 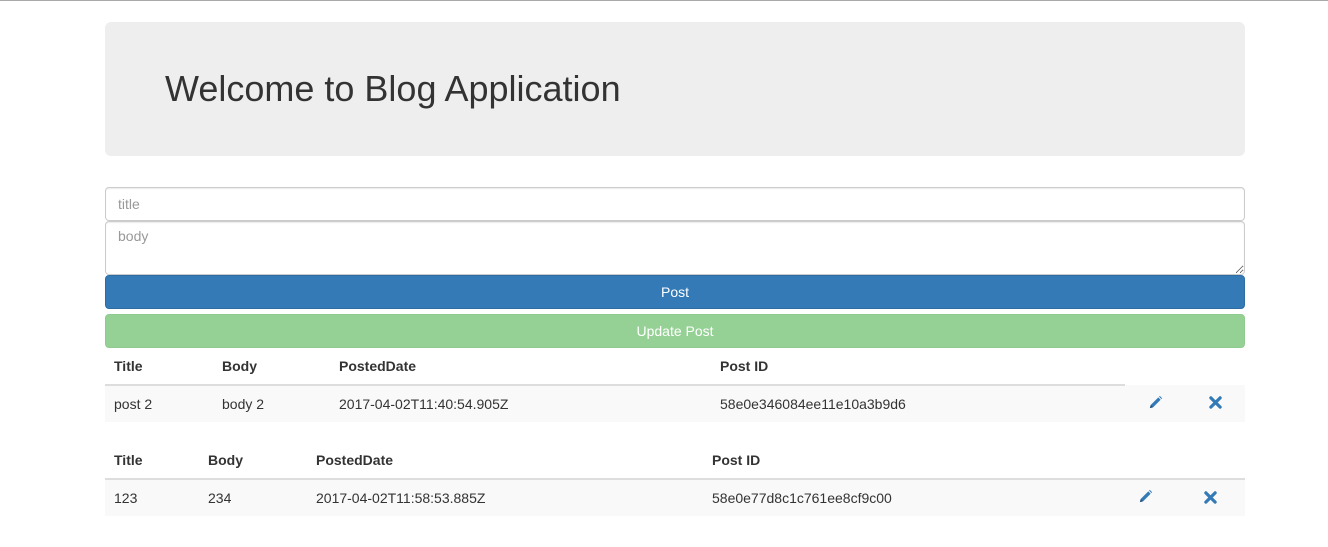 I want to click on cell-posted-date: 2017-04-02T11:40:54.905Z, so click(x=520, y=403).